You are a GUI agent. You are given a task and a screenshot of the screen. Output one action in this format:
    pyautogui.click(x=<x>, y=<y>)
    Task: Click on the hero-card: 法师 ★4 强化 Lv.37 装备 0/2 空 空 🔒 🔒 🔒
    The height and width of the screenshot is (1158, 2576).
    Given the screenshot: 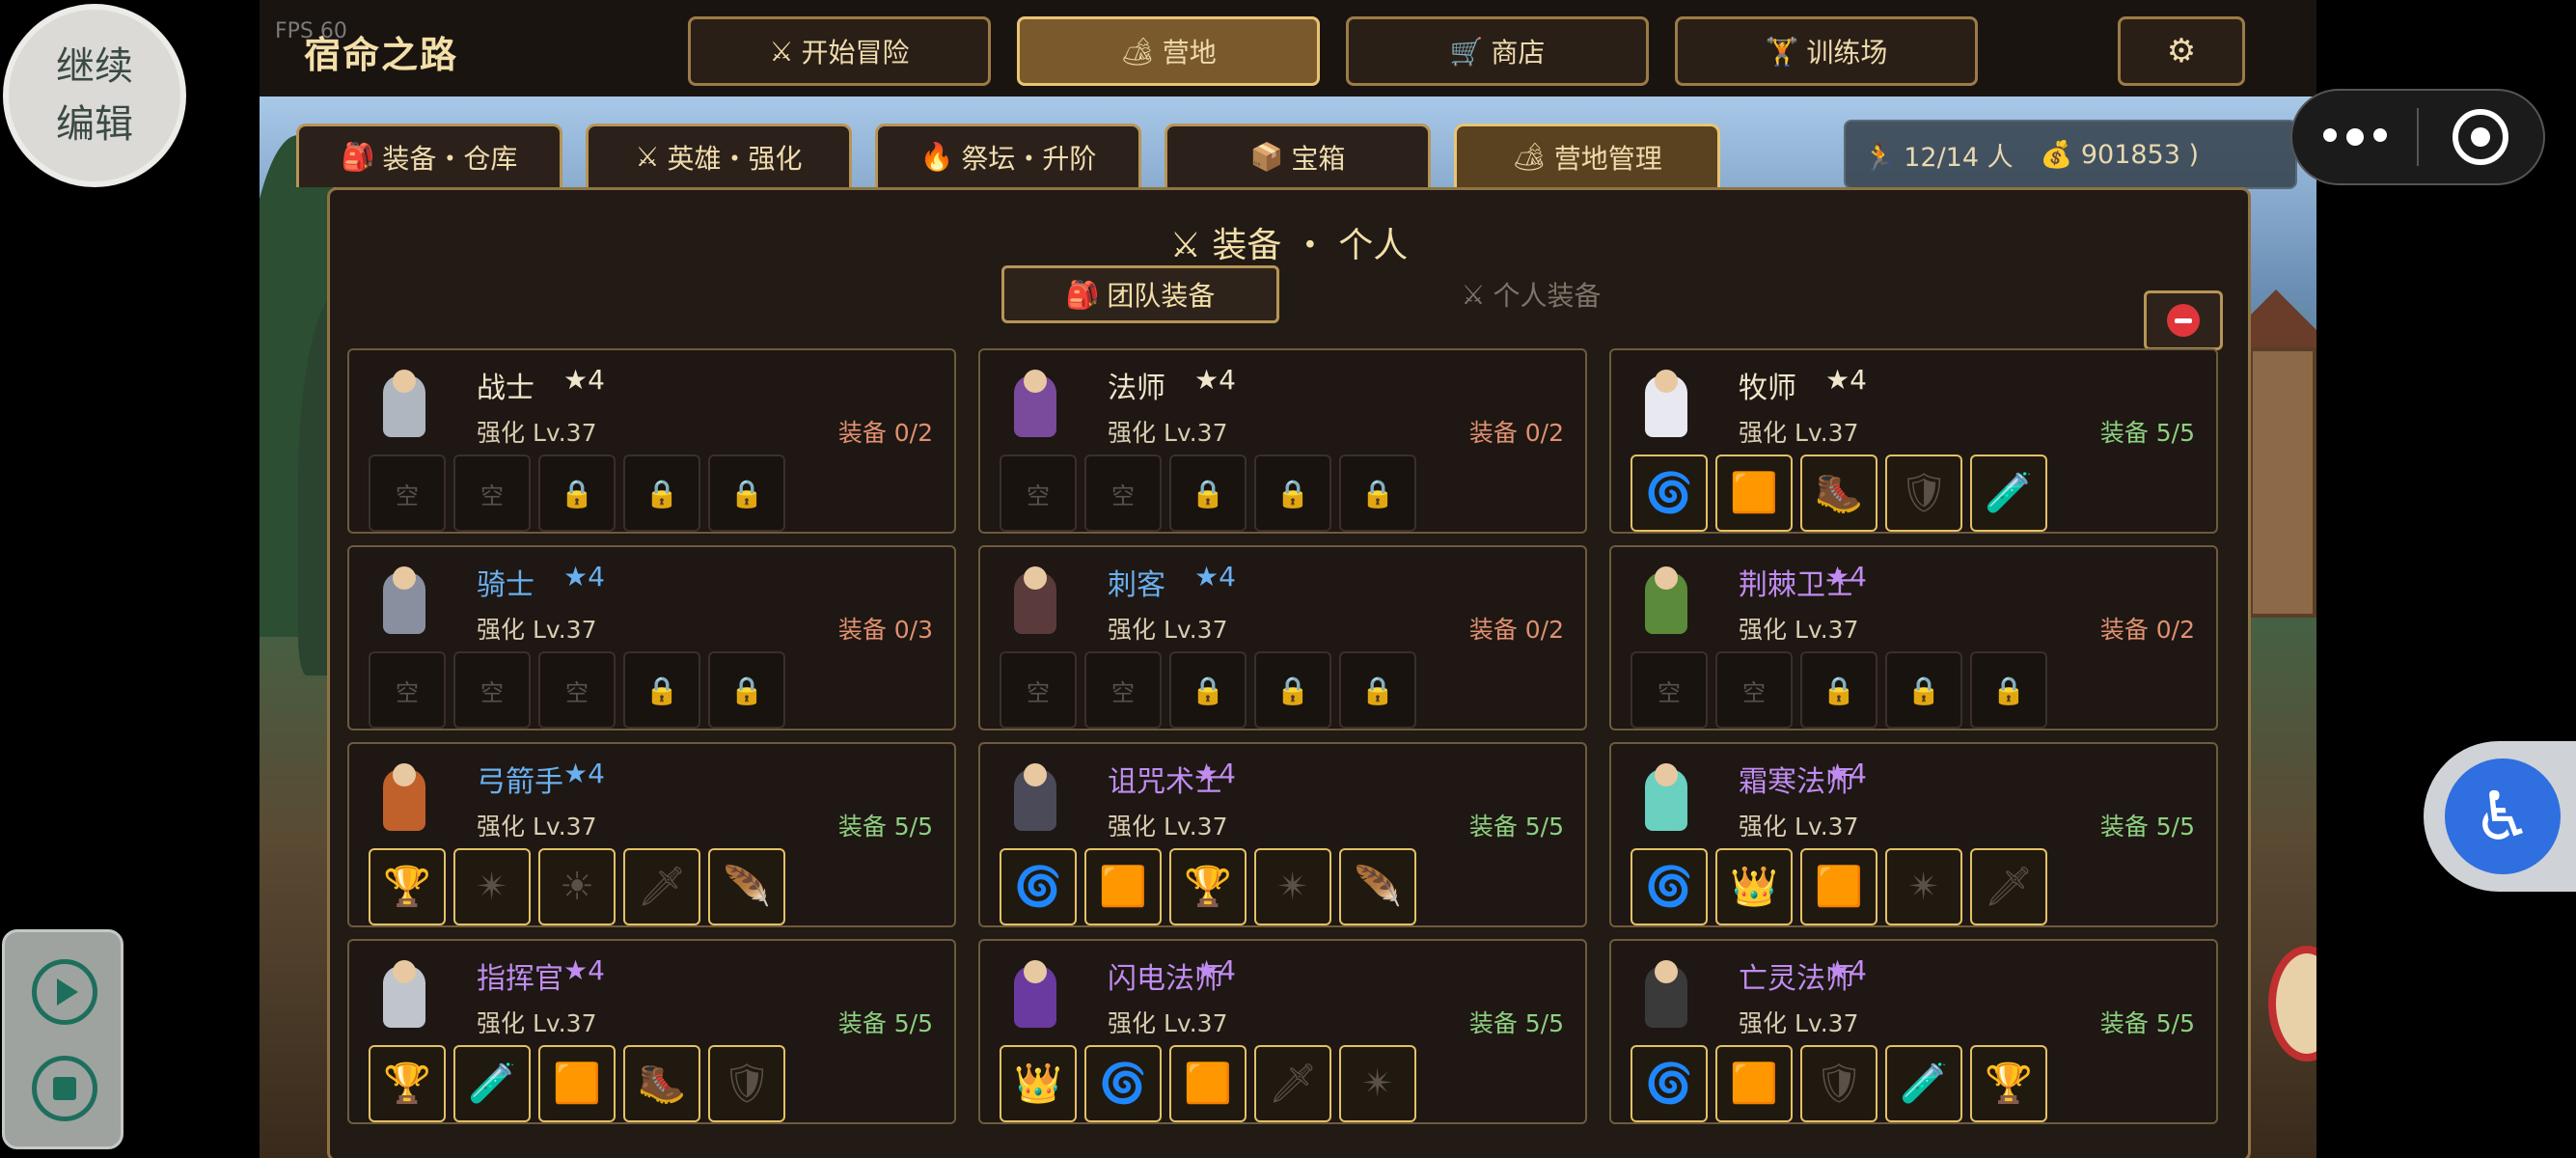 What is the action you would take?
    pyautogui.click(x=1283, y=441)
    